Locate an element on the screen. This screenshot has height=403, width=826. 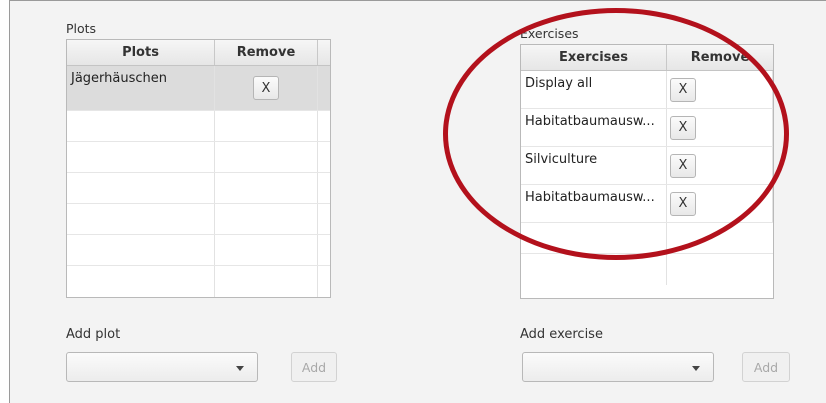
table-row: Silviculture X is located at coordinates (647, 166).